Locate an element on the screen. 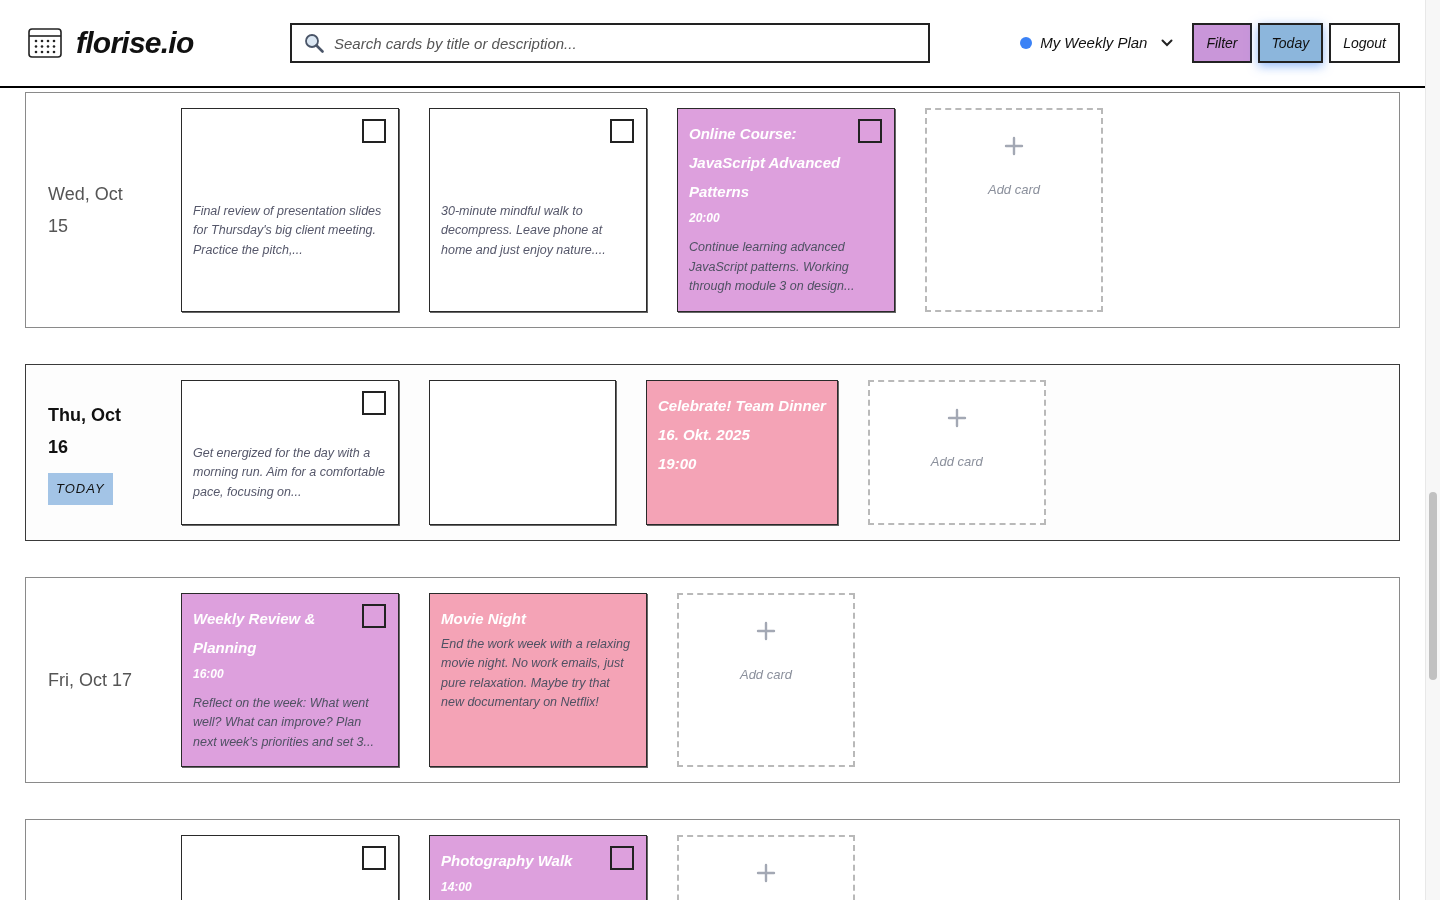 The width and height of the screenshot is (1440, 900). card-title: Weekly Review & Planning is located at coordinates (255, 633).